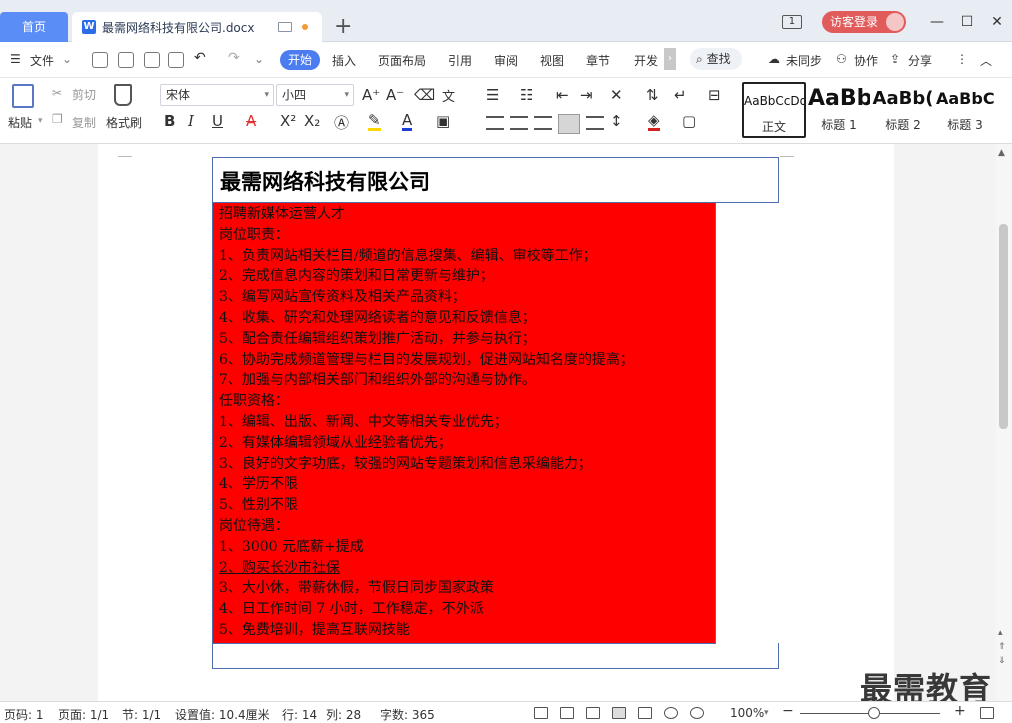 This screenshot has width=1012, height=723. What do you see at coordinates (299, 714) in the screenshot?
I see `status-row: 行: 14` at bounding box center [299, 714].